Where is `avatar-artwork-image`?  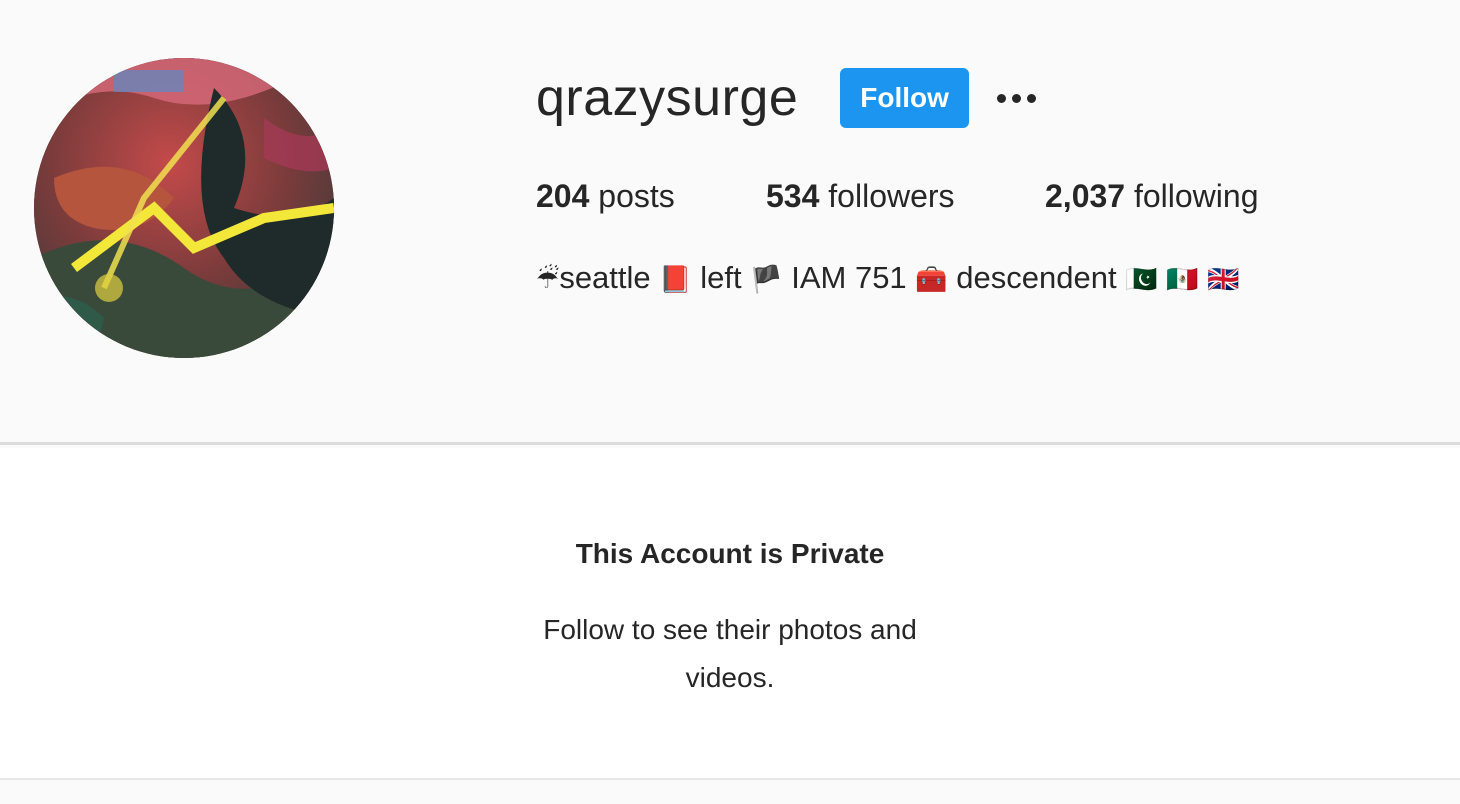 avatar-artwork-image is located at coordinates (184, 208).